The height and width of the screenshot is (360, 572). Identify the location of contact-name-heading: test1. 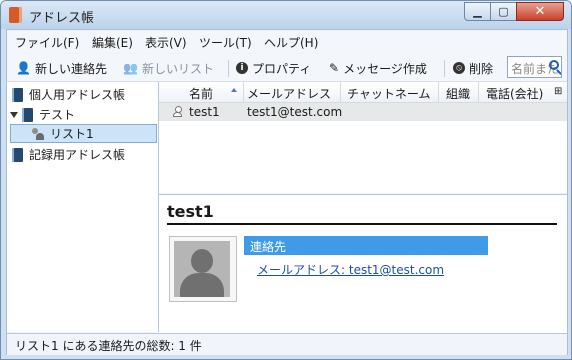
(190, 211).